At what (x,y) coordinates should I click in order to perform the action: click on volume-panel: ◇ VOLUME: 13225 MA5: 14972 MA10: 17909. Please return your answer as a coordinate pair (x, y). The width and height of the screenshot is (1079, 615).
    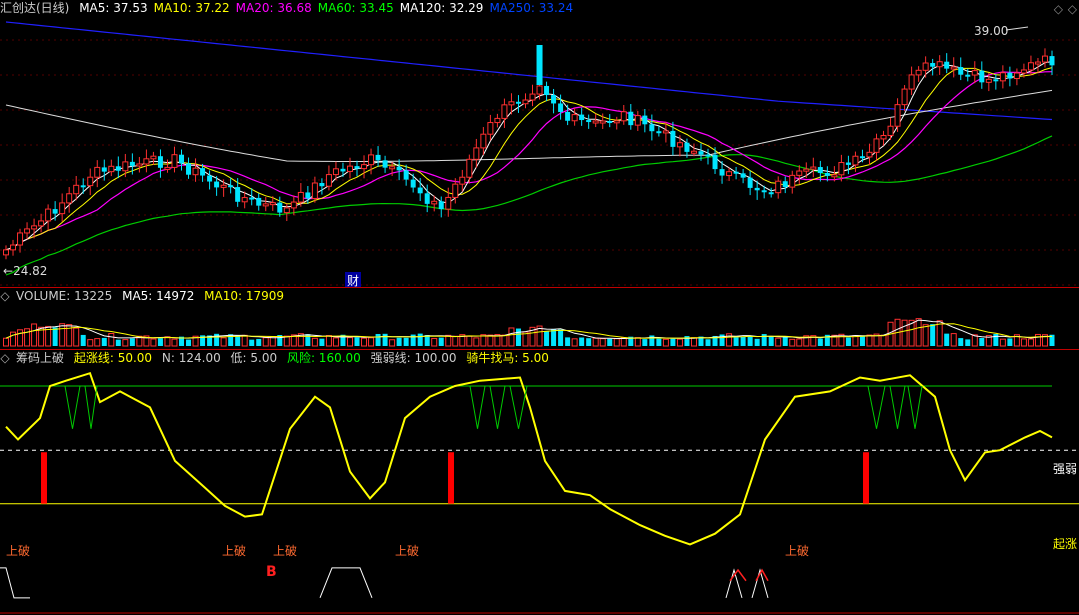
    Looking at the image, I should click on (539, 318).